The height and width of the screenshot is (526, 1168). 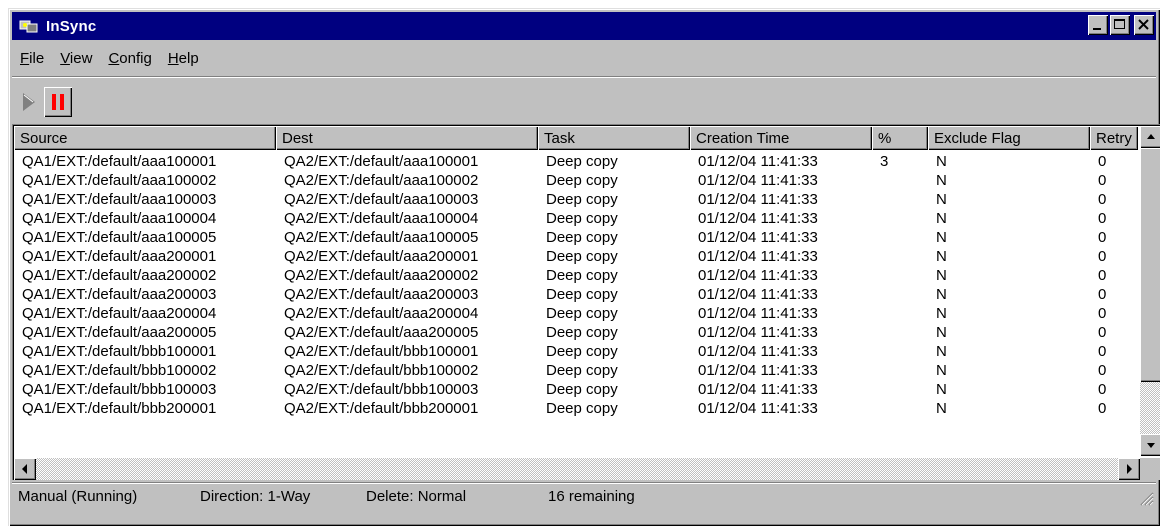 I want to click on maximize-button, so click(x=1120, y=25).